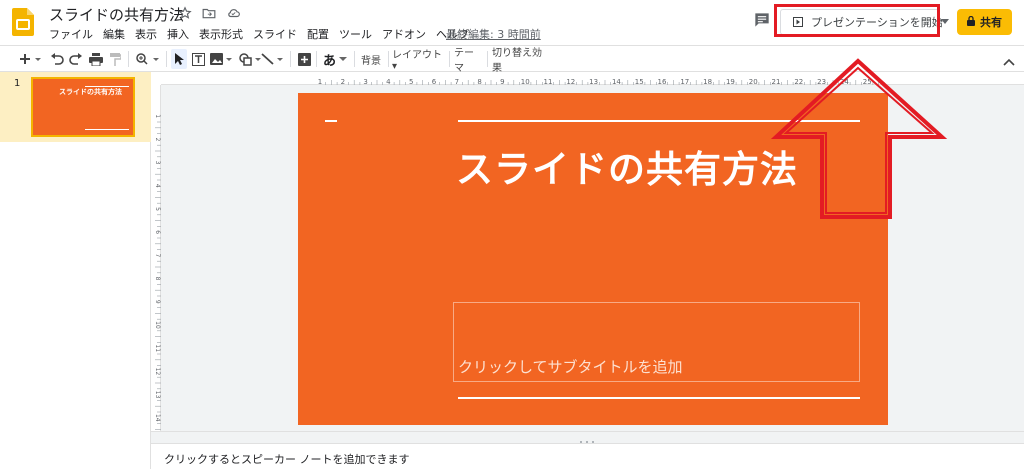 This screenshot has height=469, width=1024. What do you see at coordinates (157, 116) in the screenshot?
I see `ruler-label: 1` at bounding box center [157, 116].